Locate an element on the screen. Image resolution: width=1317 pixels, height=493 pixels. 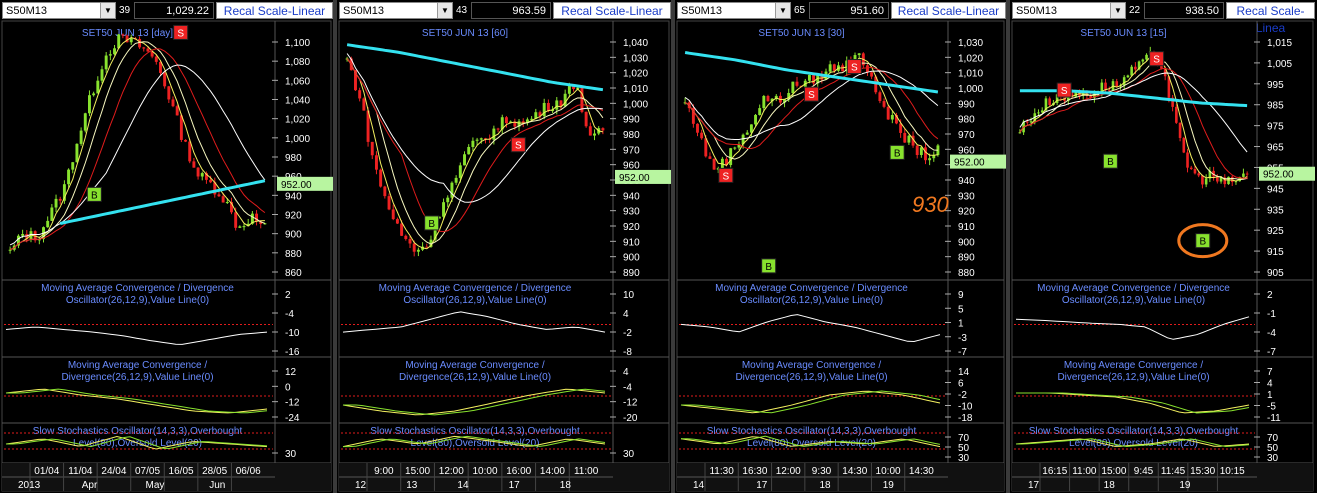
x-axis-tick-label: 11:00 is located at coordinates (1084, 471).